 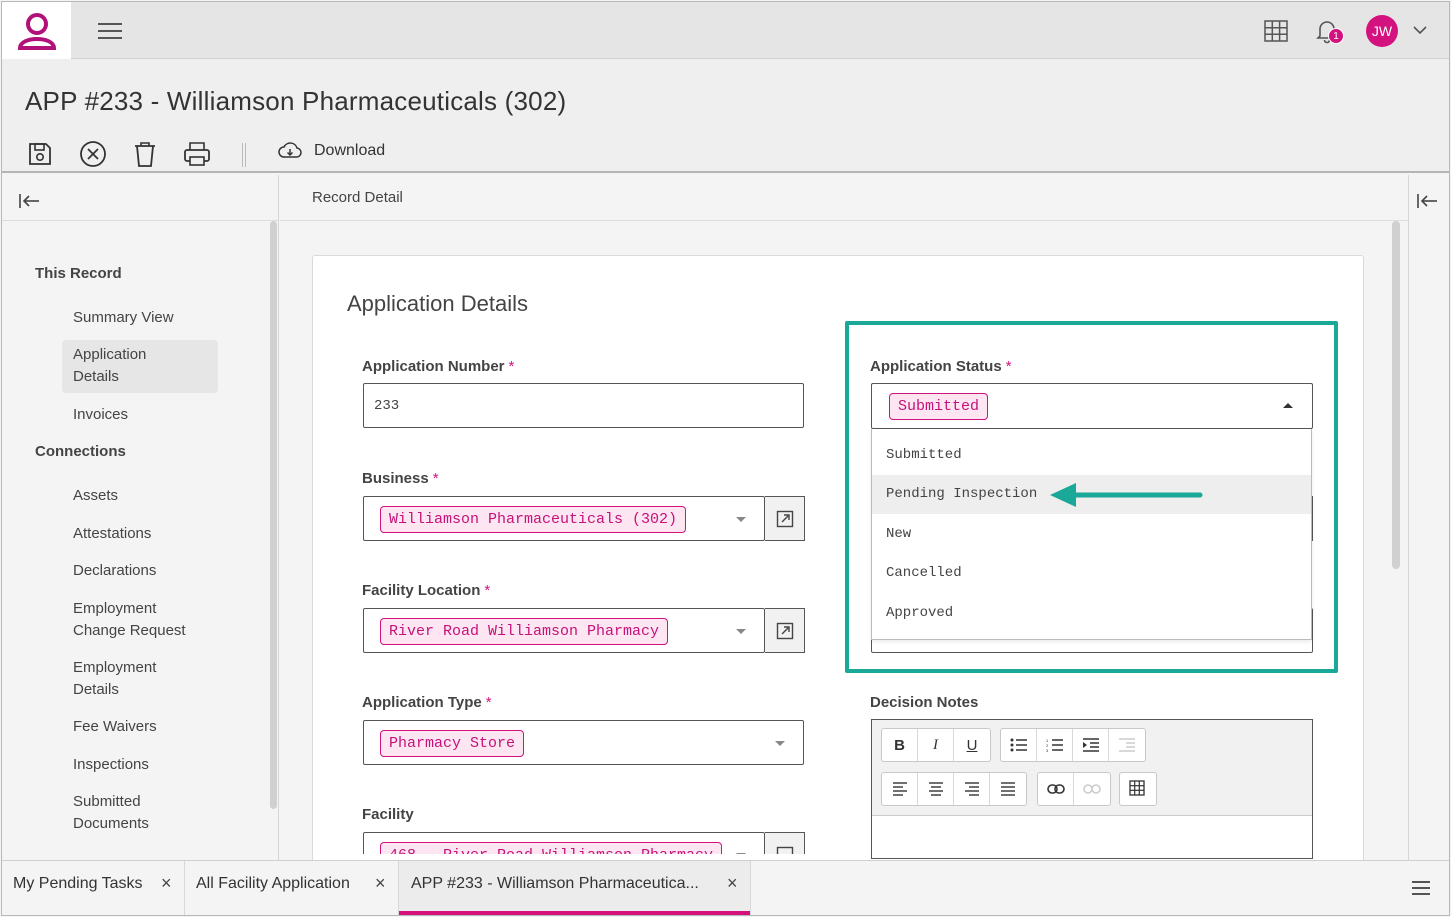 What do you see at coordinates (1421, 890) in the screenshot?
I see `tabs-menu-icon` at bounding box center [1421, 890].